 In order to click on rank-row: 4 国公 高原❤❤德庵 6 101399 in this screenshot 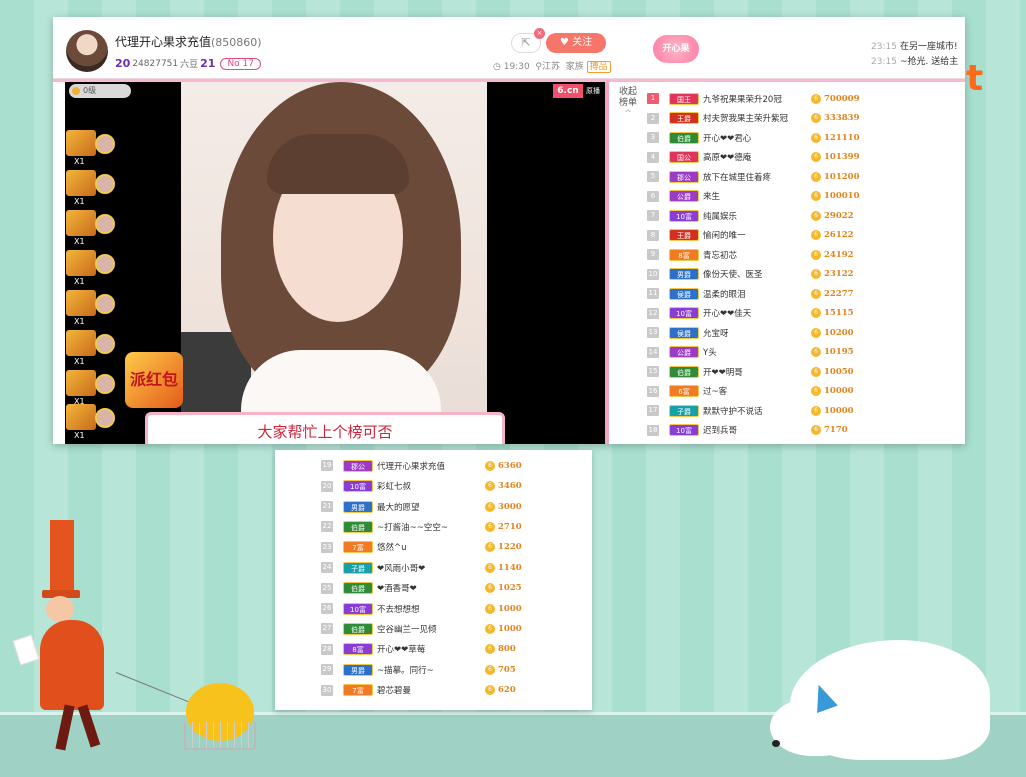, I will do `click(753, 158)`.